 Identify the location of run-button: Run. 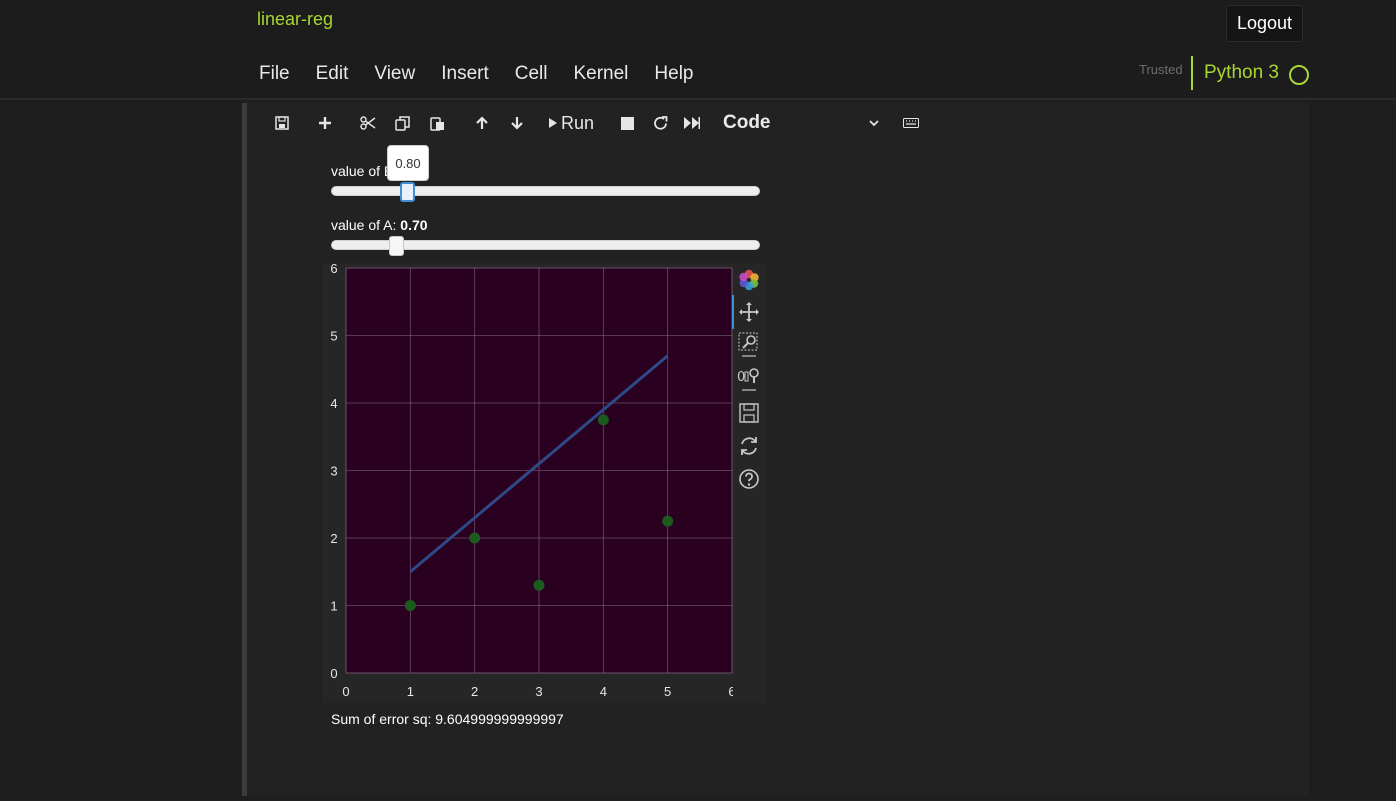
(571, 123).